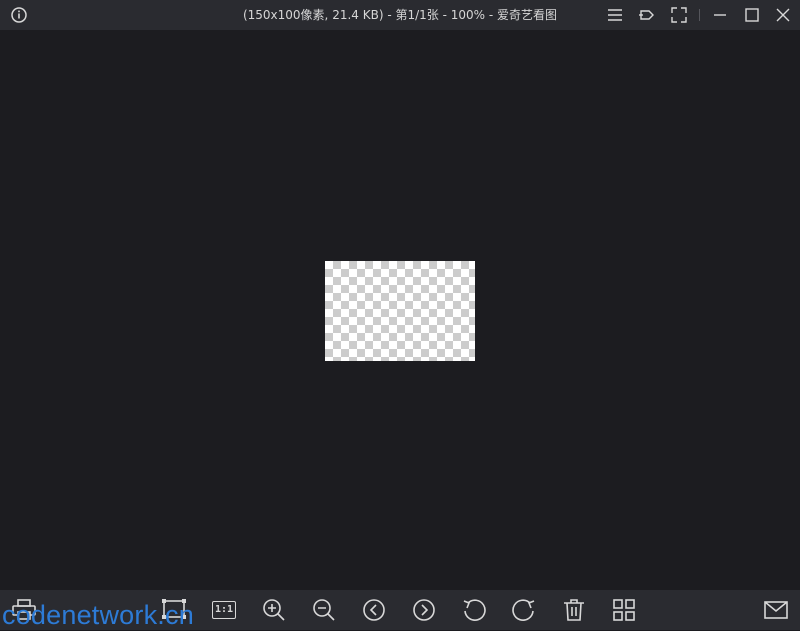 This screenshot has width=800, height=631. I want to click on bottom-toolbar: 1:1, so click(400, 610).